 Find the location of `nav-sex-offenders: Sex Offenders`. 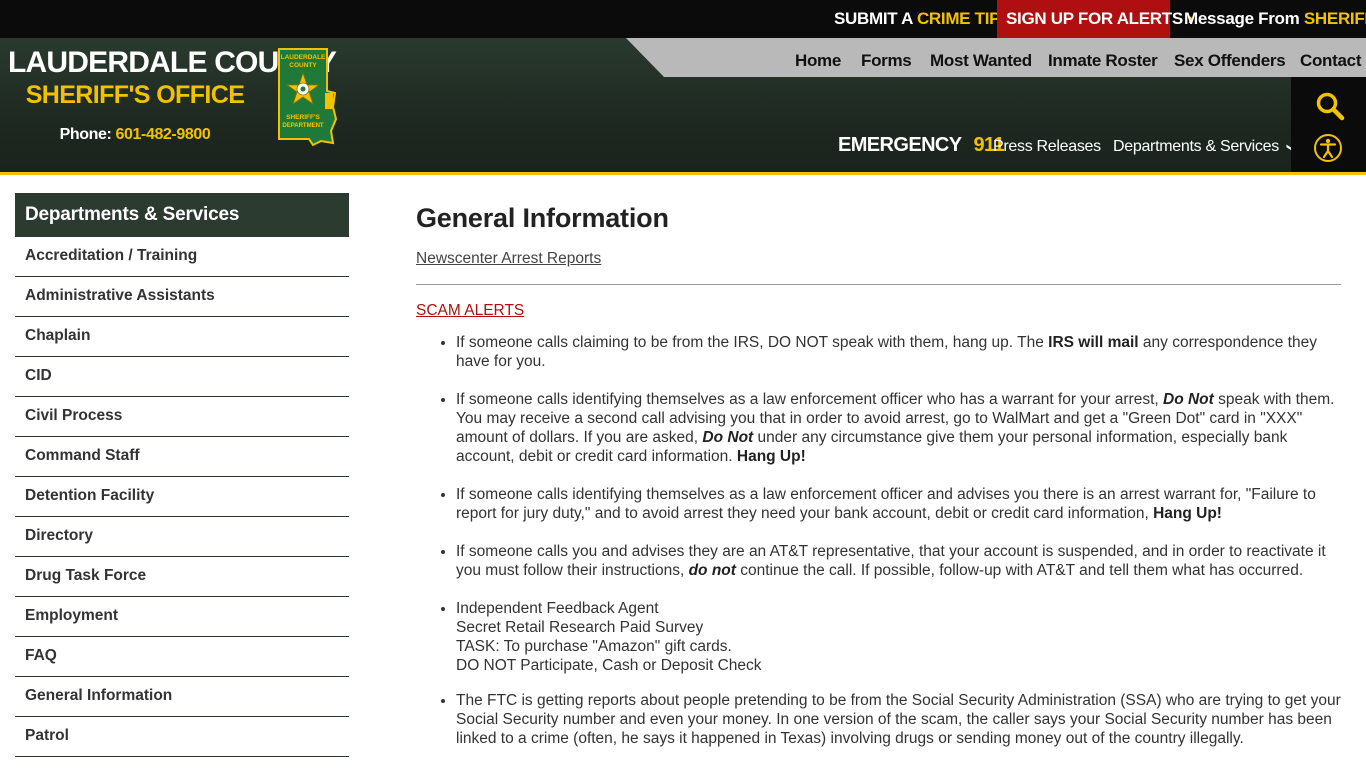

nav-sex-offenders: Sex Offenders is located at coordinates (1230, 57).